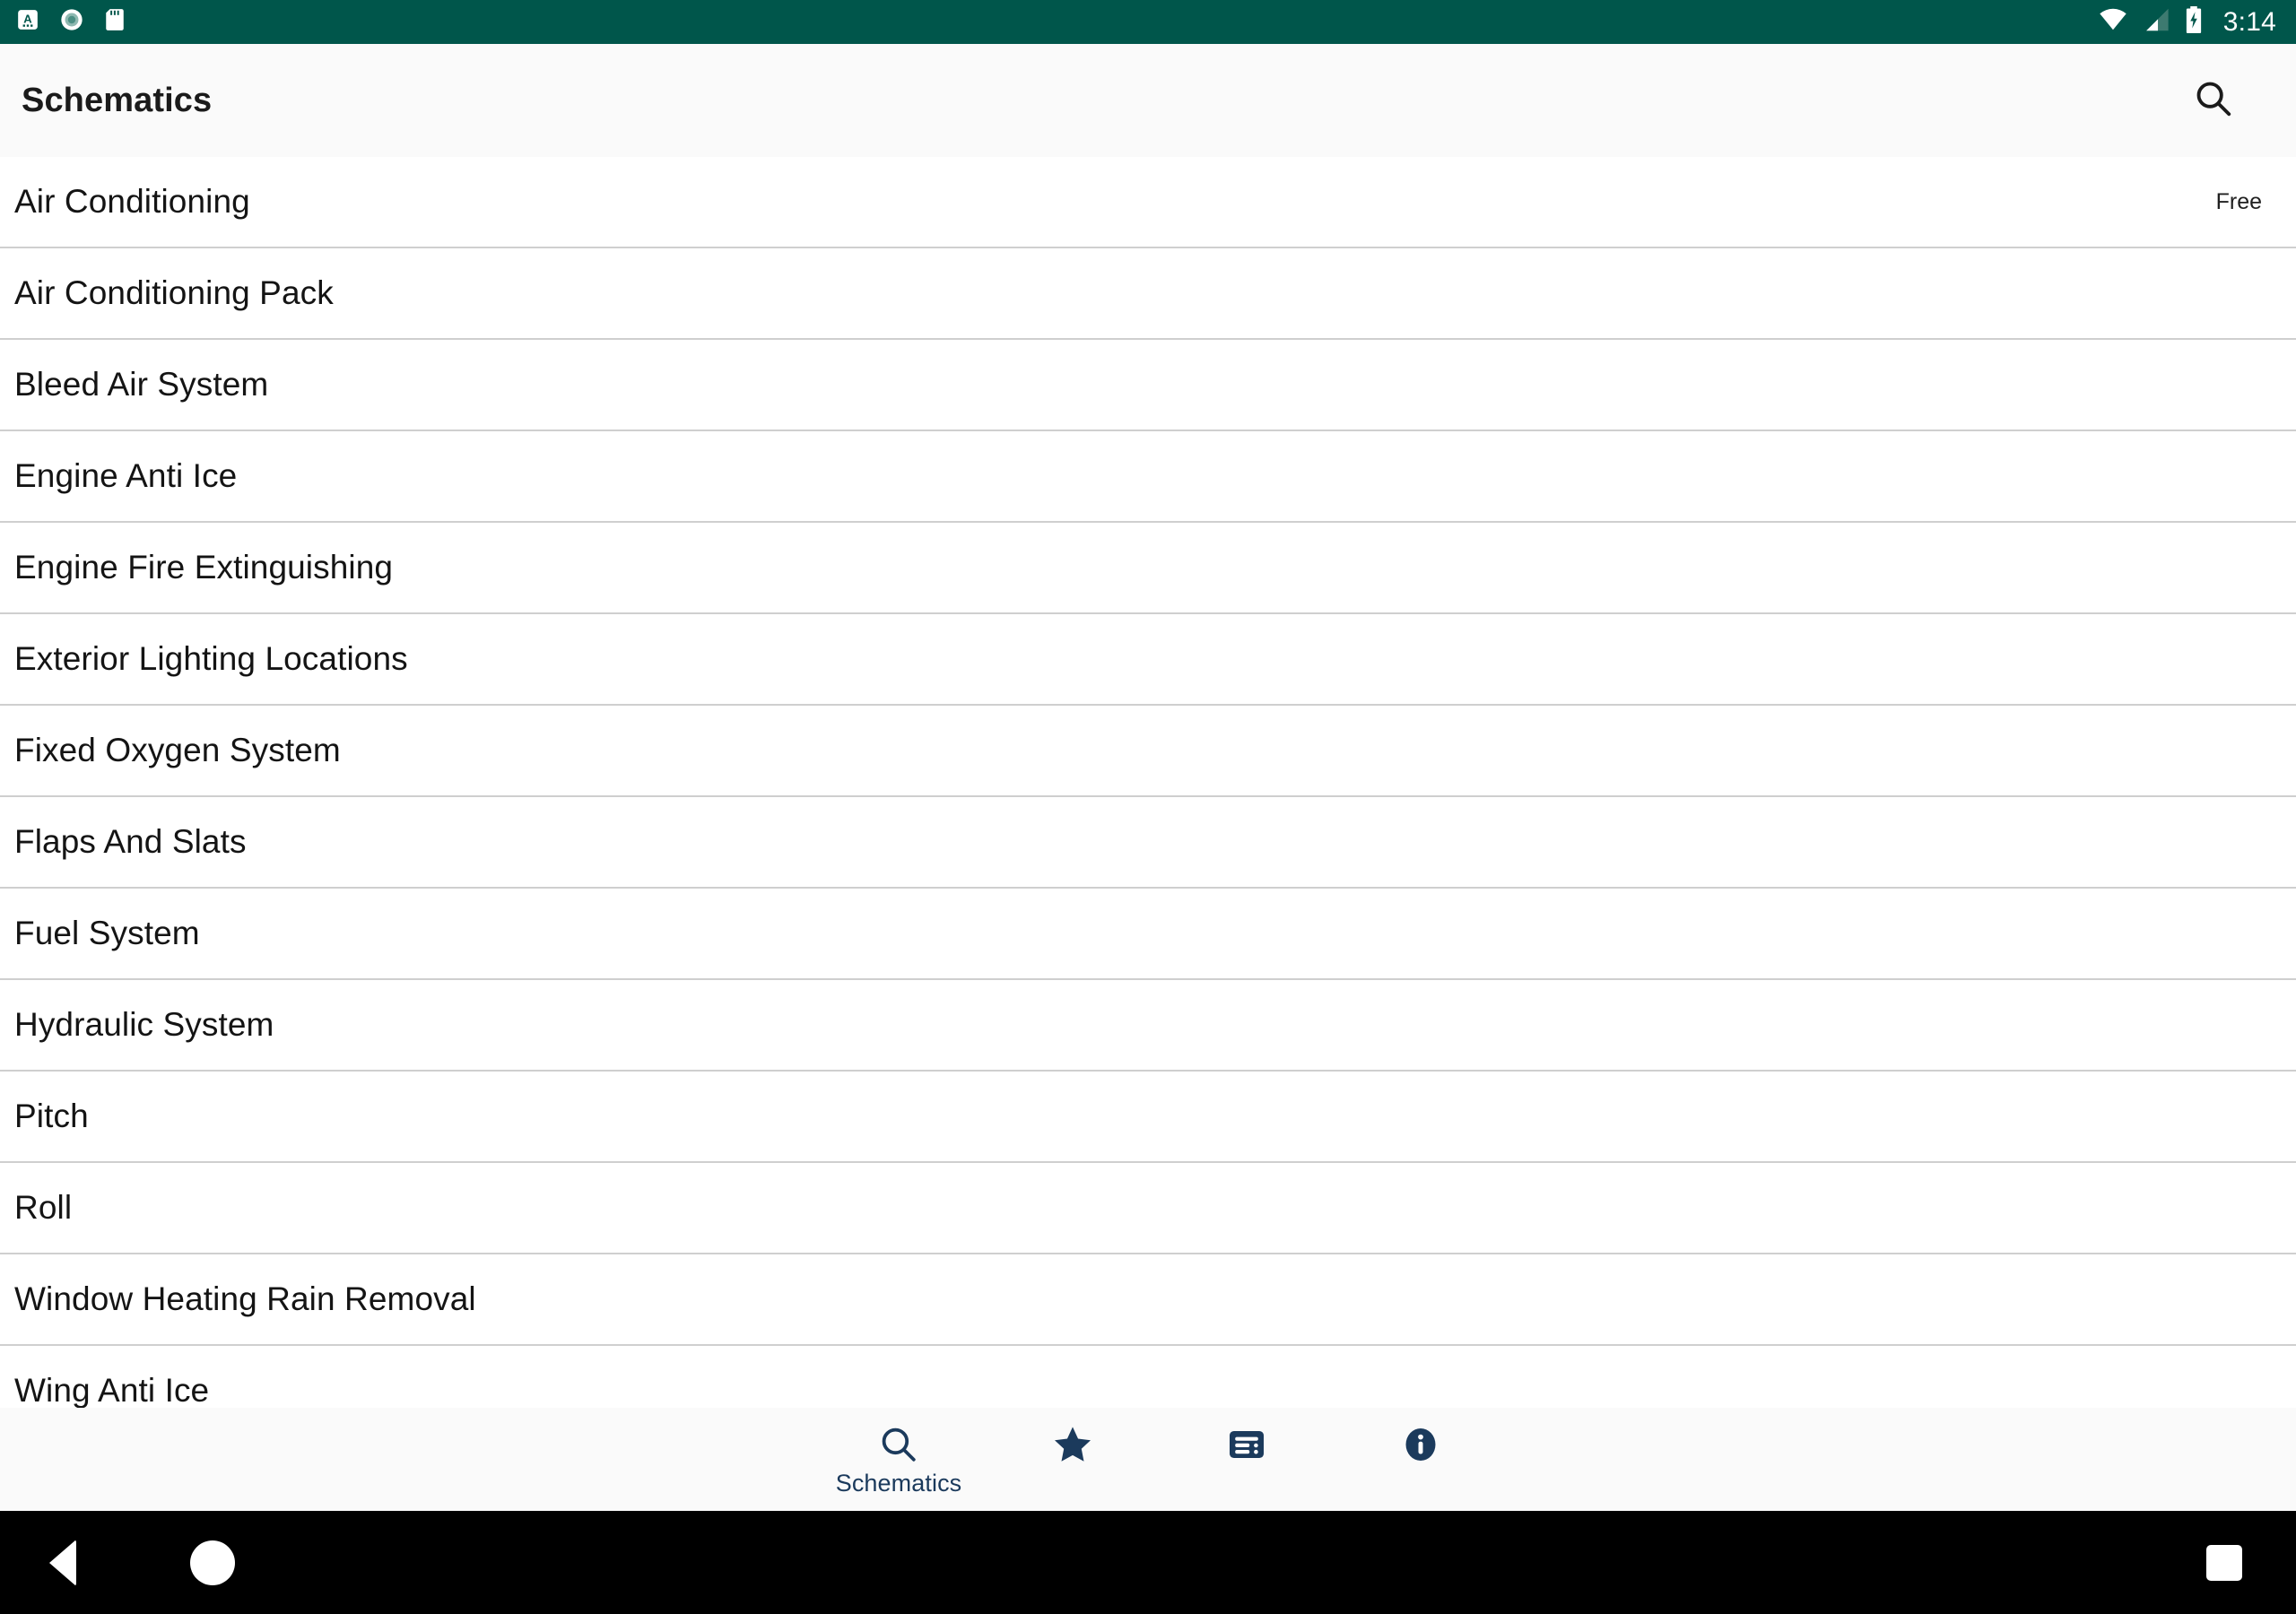  I want to click on list-item-label: Exterior Lighting Locations, so click(211, 658).